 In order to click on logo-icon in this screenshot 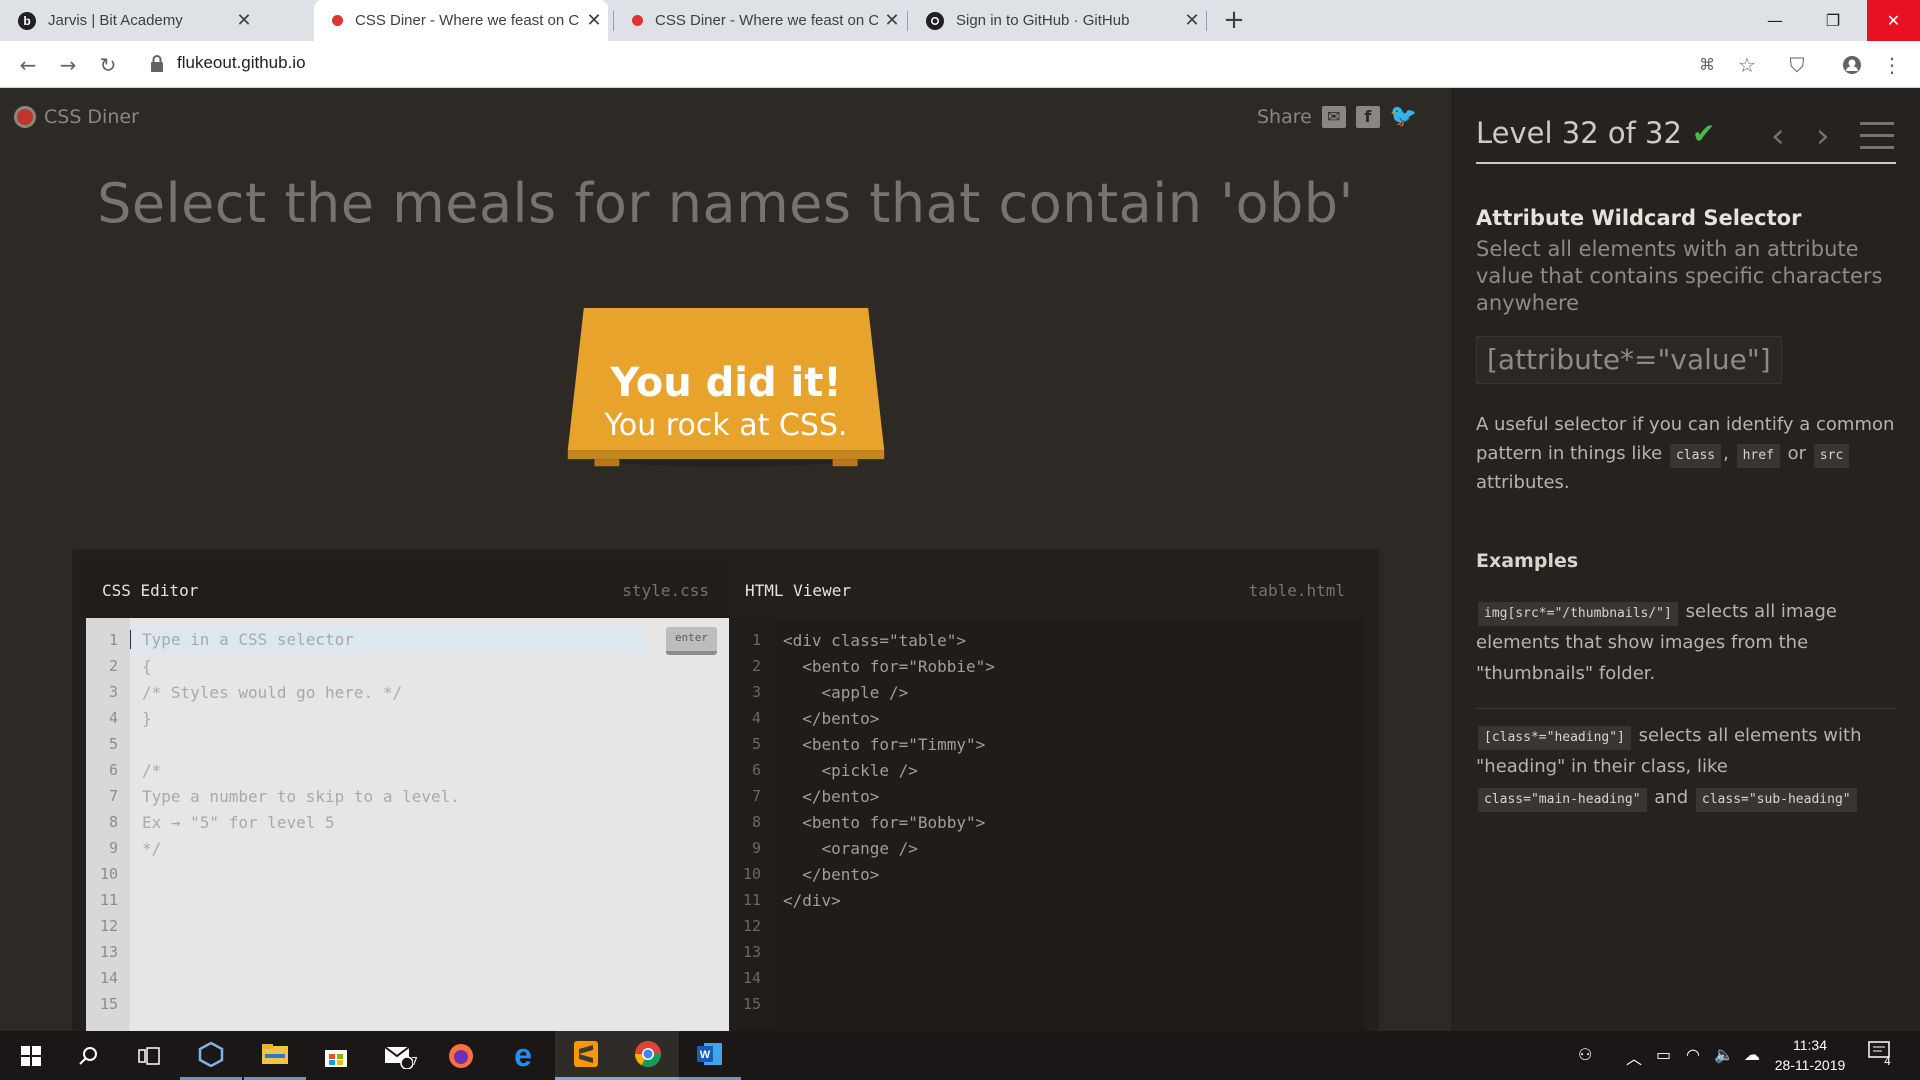, I will do `click(25, 117)`.